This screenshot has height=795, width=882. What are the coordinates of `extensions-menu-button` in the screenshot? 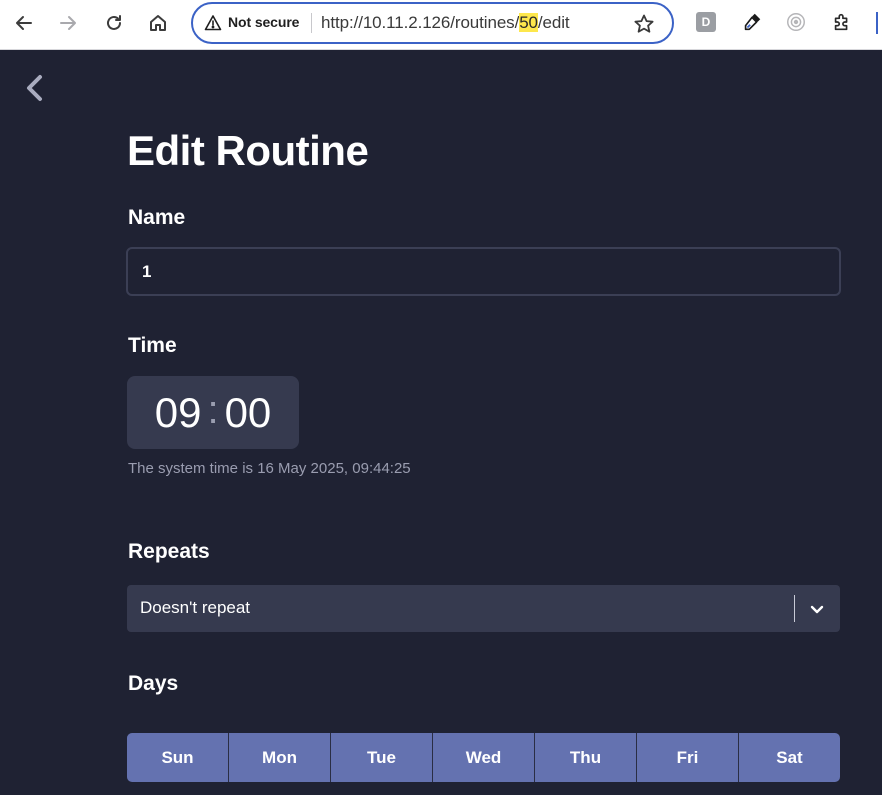 It's located at (842, 22).